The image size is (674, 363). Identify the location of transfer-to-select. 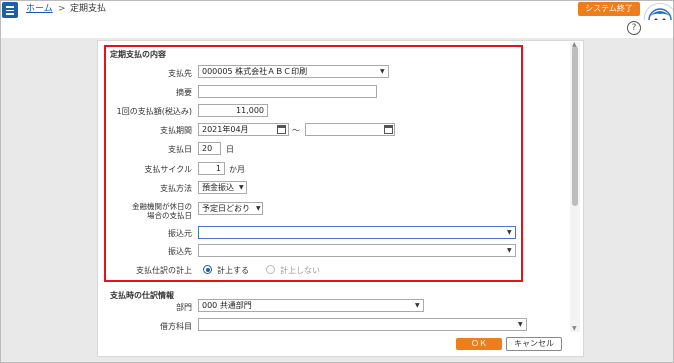
(357, 250).